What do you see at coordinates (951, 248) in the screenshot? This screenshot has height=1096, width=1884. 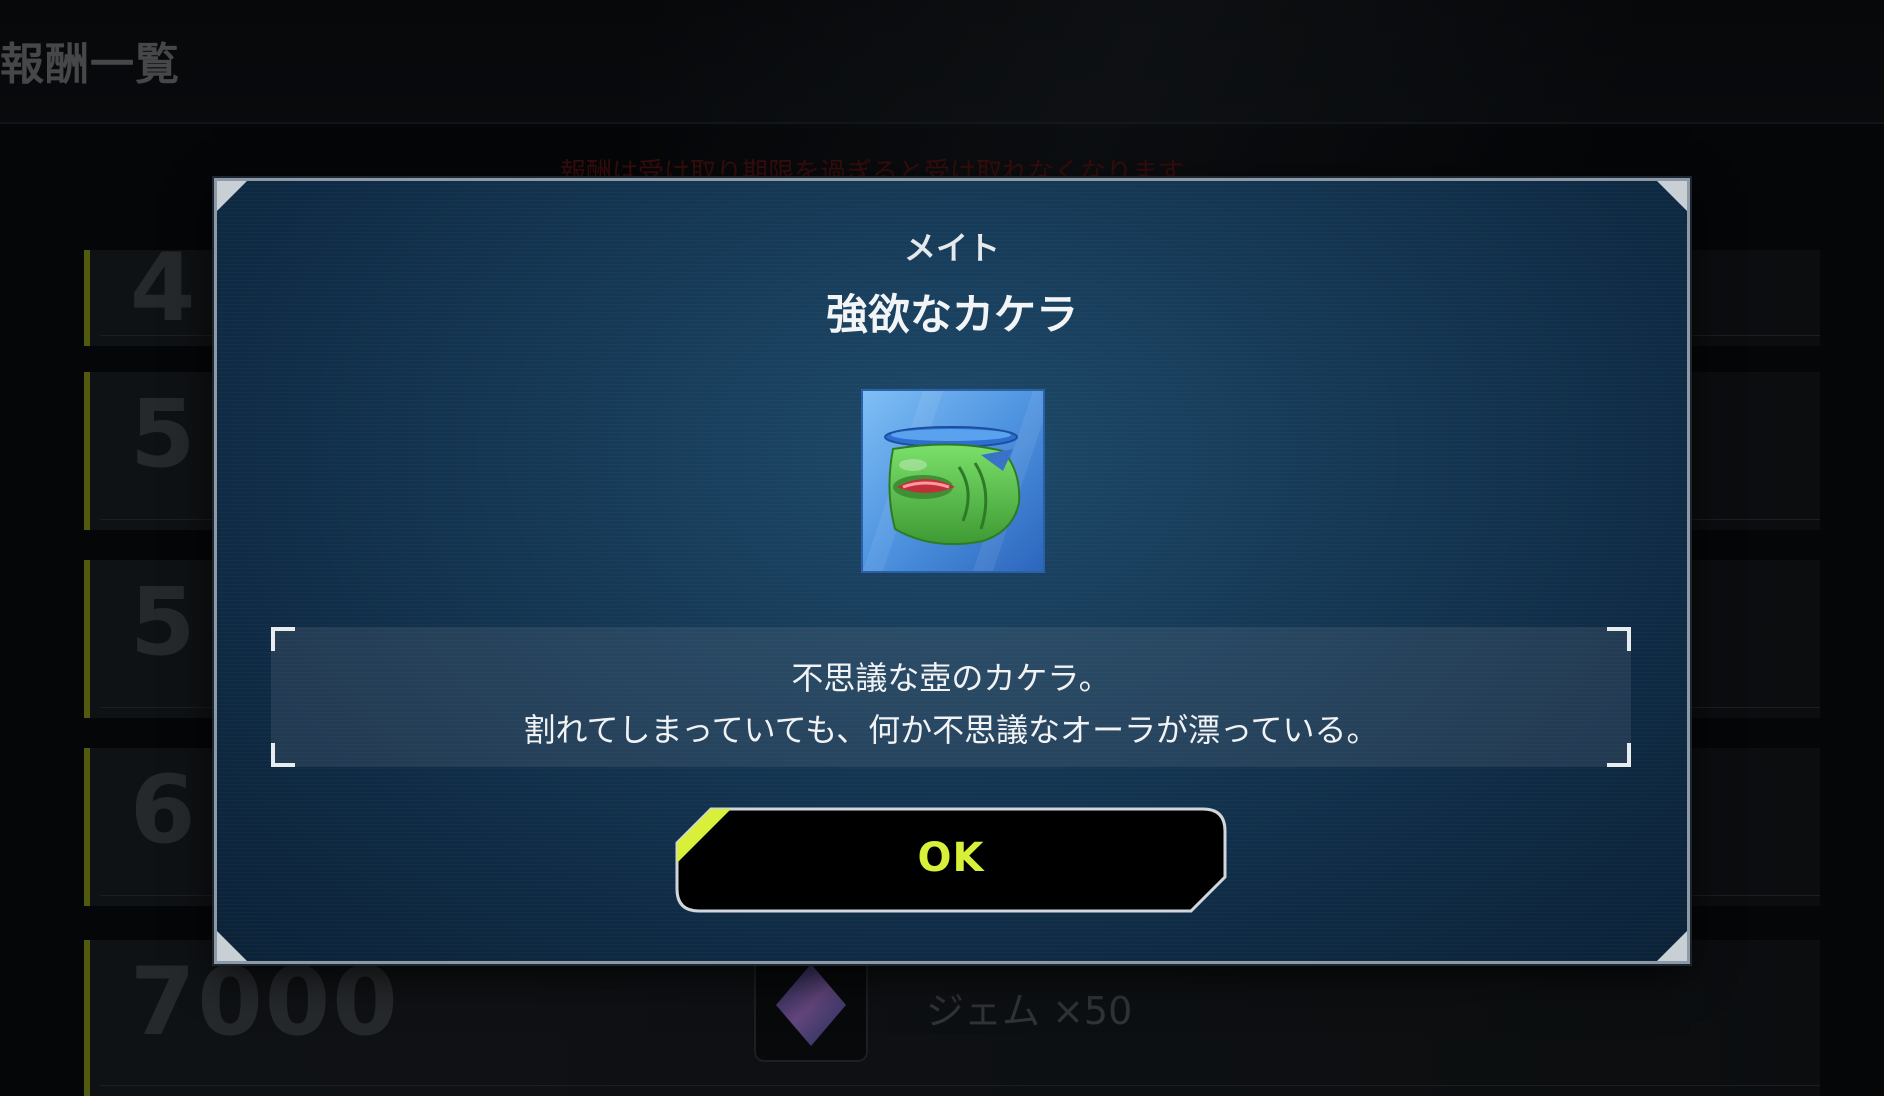 I see `item-category: メイト` at bounding box center [951, 248].